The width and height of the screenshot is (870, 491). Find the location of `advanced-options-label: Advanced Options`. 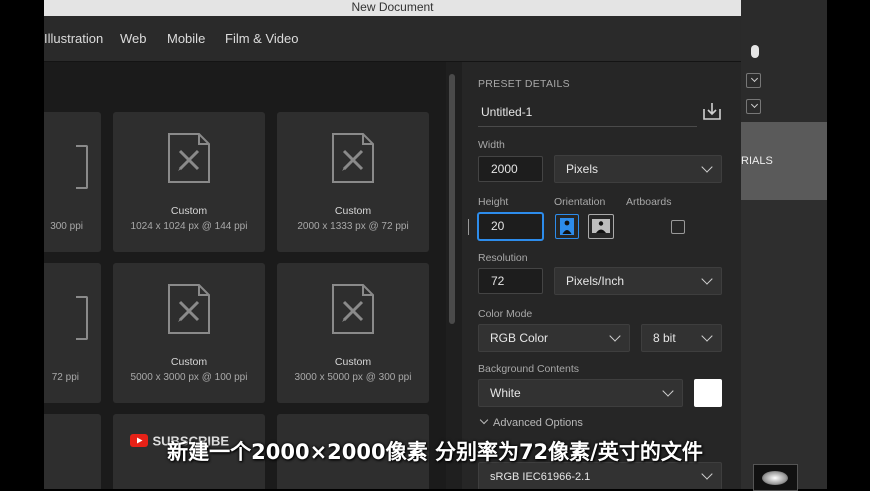

advanced-options-label: Advanced Options is located at coordinates (538, 423).